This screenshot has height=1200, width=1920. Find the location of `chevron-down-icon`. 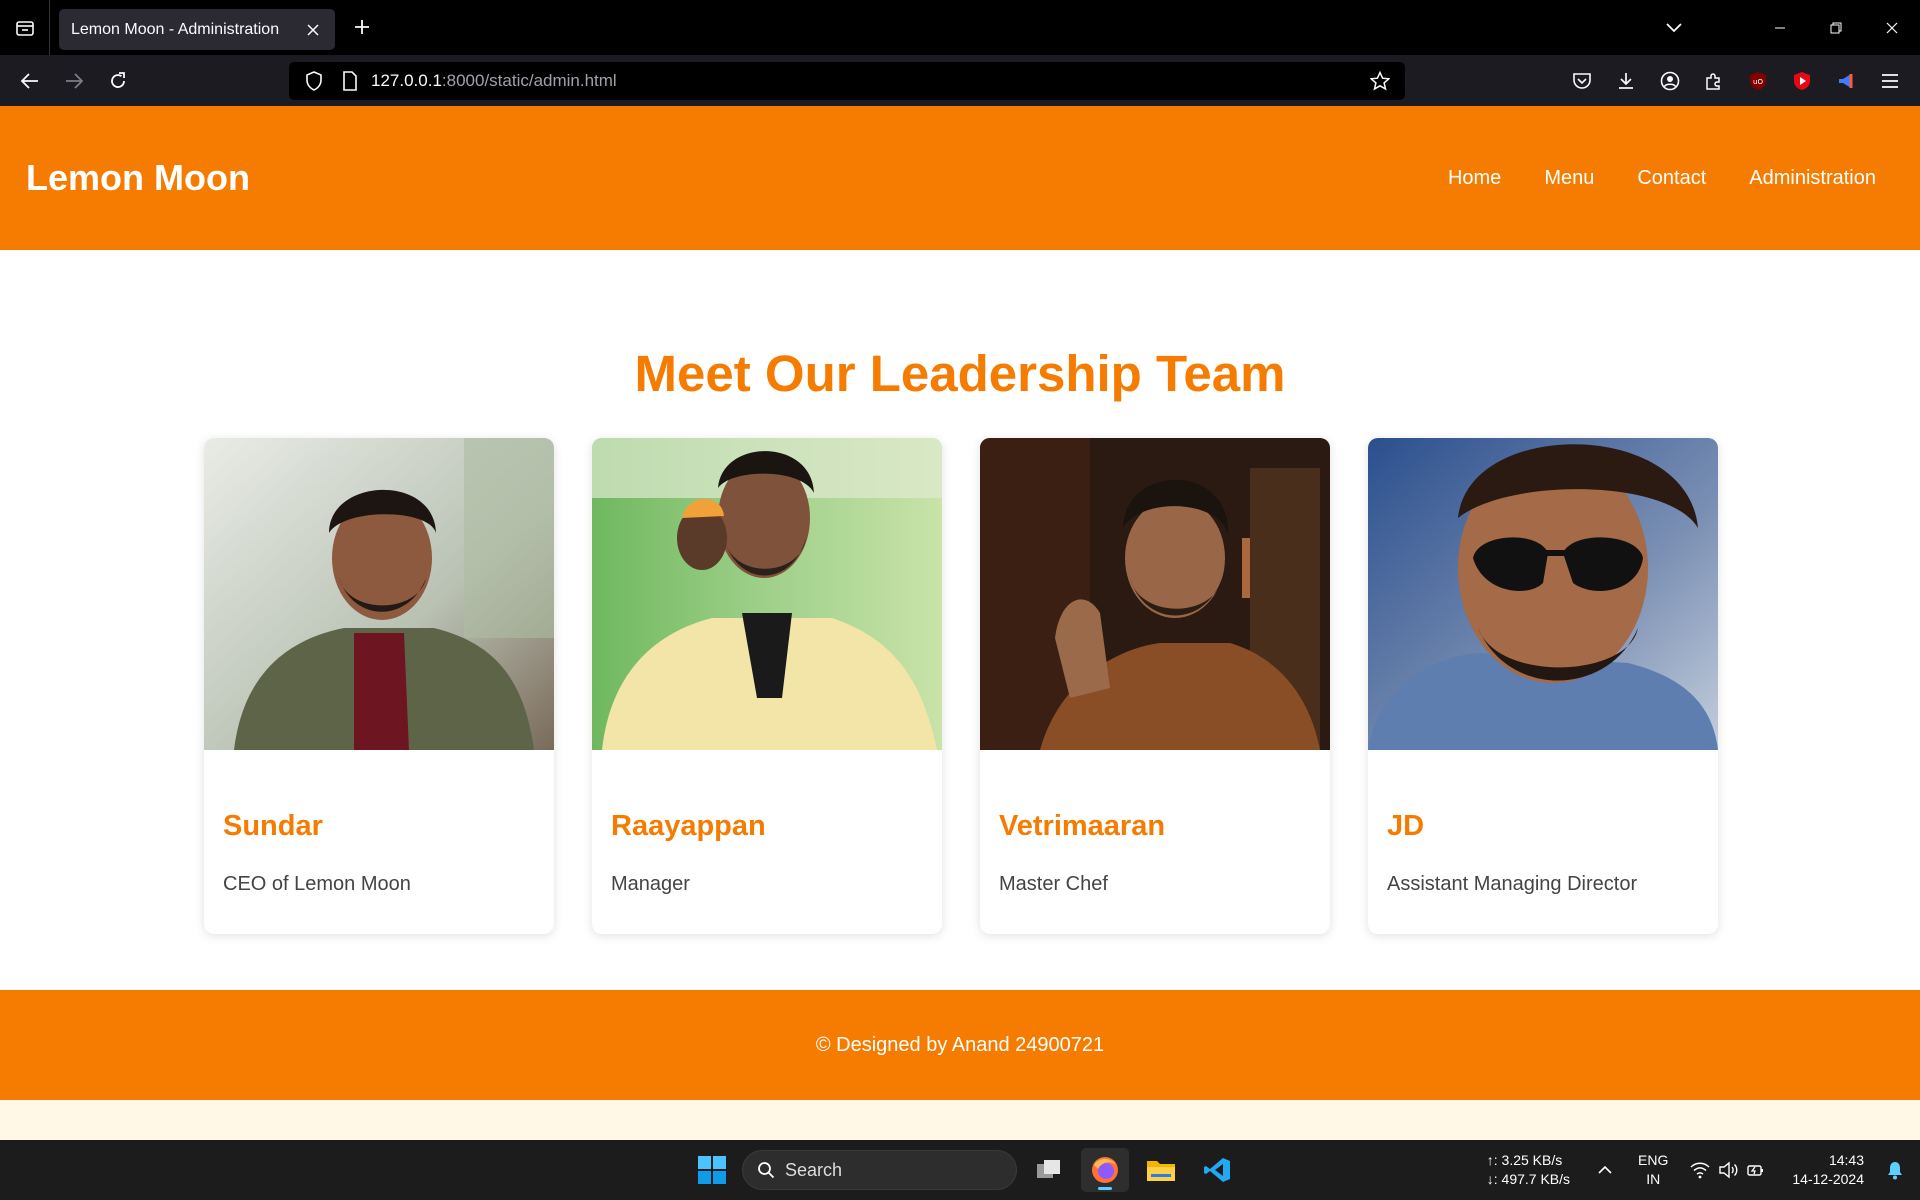

chevron-down-icon is located at coordinates (1674, 28).